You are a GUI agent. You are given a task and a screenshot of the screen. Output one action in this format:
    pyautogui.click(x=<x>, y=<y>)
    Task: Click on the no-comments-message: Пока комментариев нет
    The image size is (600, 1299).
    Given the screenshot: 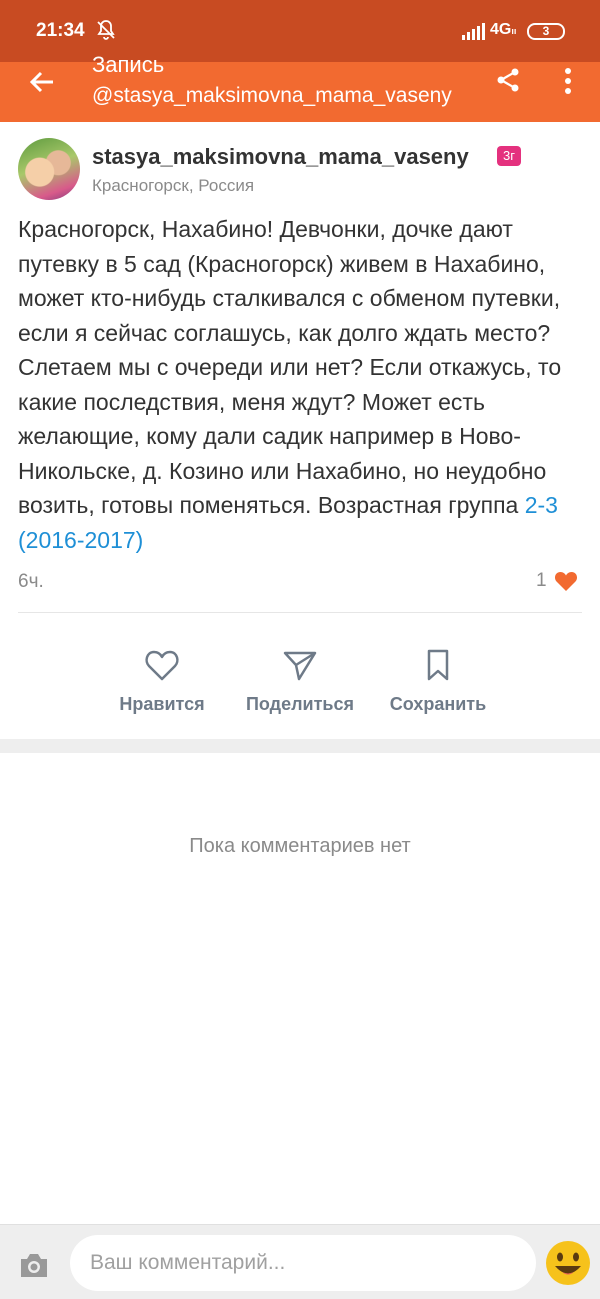 What is the action you would take?
    pyautogui.click(x=300, y=846)
    